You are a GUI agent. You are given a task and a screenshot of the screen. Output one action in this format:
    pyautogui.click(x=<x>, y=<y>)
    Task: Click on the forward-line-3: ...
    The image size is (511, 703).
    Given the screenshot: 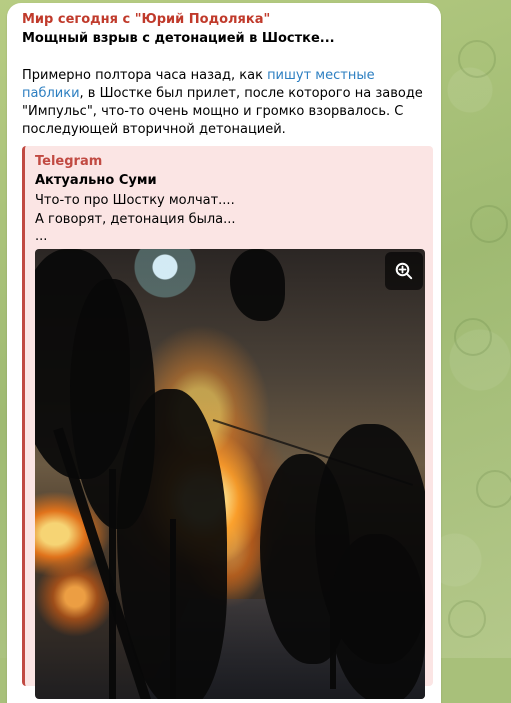 What is the action you would take?
    pyautogui.click(x=41, y=236)
    